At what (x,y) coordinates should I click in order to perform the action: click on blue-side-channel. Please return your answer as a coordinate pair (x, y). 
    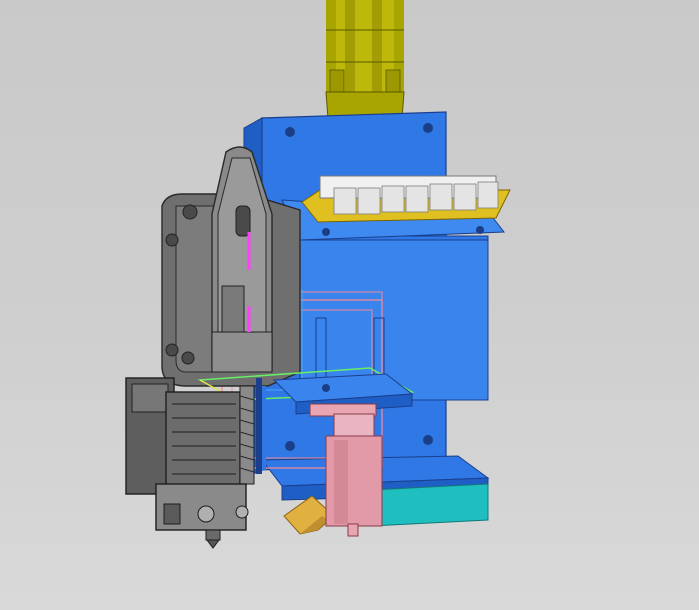
    Looking at the image, I should click on (261, 426).